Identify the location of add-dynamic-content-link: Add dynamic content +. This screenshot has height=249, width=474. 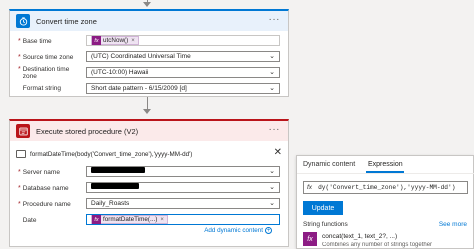
(238, 230).